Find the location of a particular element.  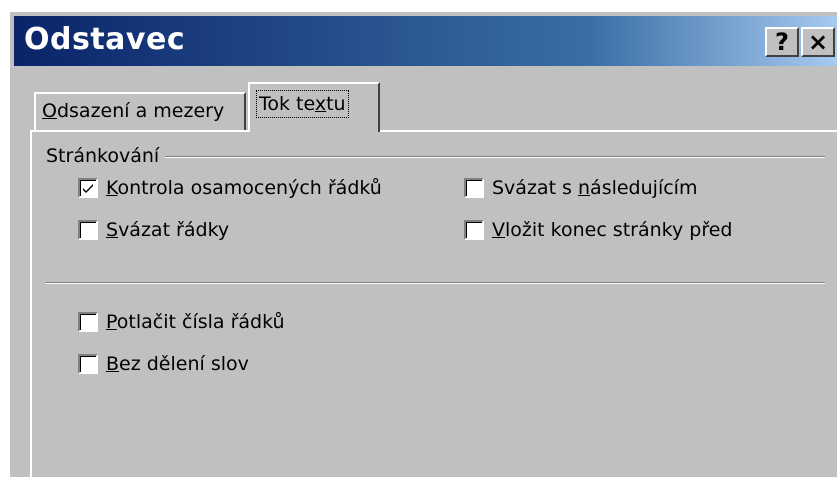

window-title: Odstavec is located at coordinates (105, 39).